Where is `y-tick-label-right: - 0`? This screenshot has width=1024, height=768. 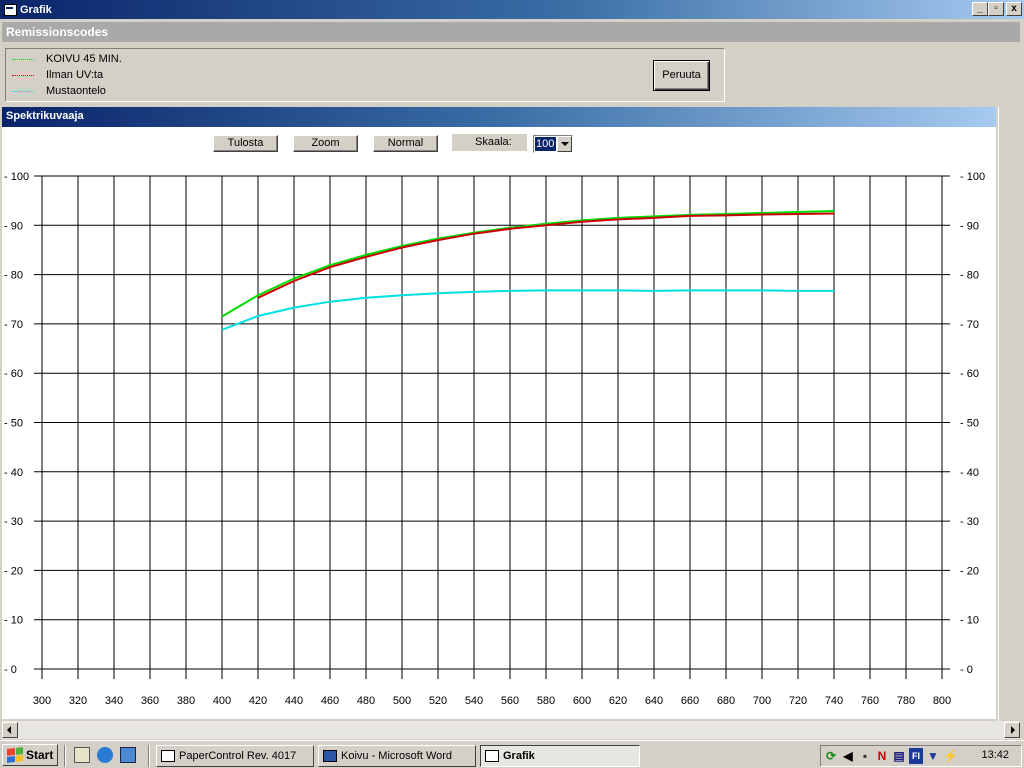
y-tick-label-right: - 0 is located at coordinates (966, 670).